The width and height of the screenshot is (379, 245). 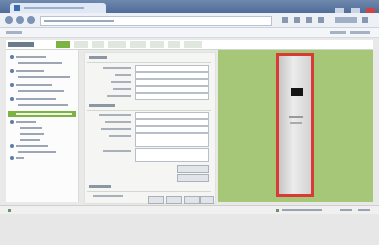 What do you see at coordinates (346, 20) in the screenshot?
I see `search-box` at bounding box center [346, 20].